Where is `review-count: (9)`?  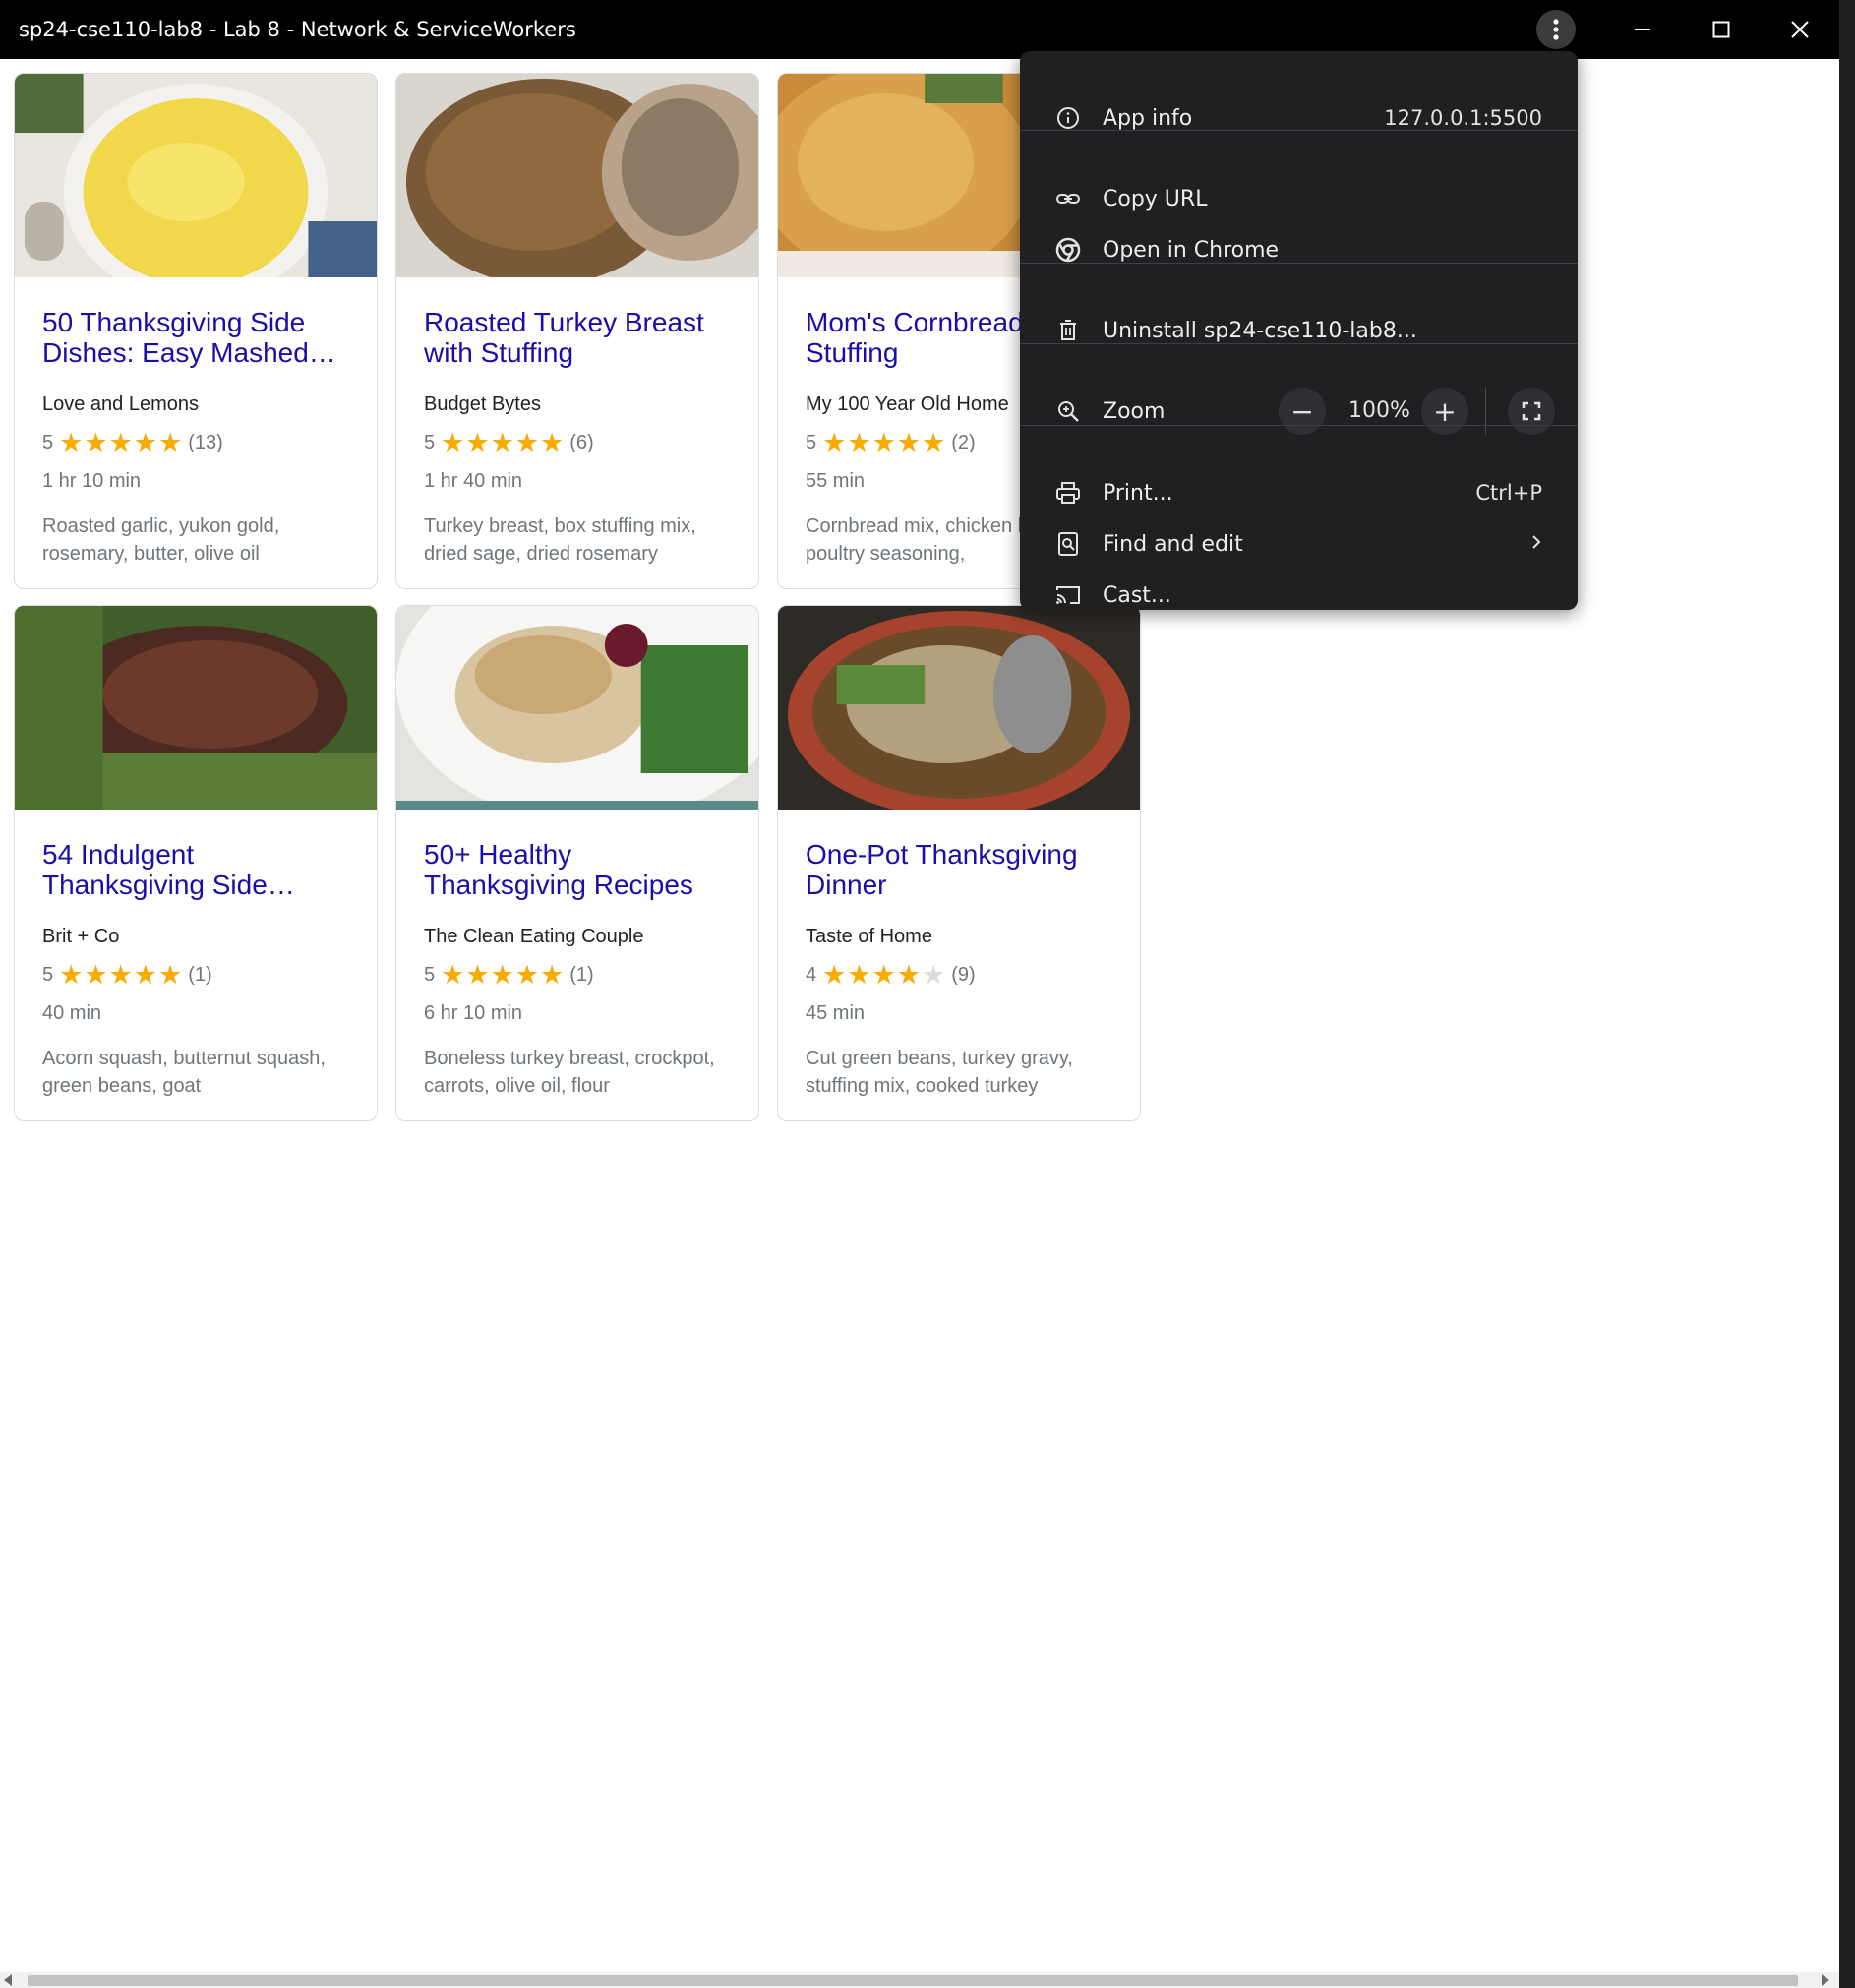 review-count: (9) is located at coordinates (964, 975).